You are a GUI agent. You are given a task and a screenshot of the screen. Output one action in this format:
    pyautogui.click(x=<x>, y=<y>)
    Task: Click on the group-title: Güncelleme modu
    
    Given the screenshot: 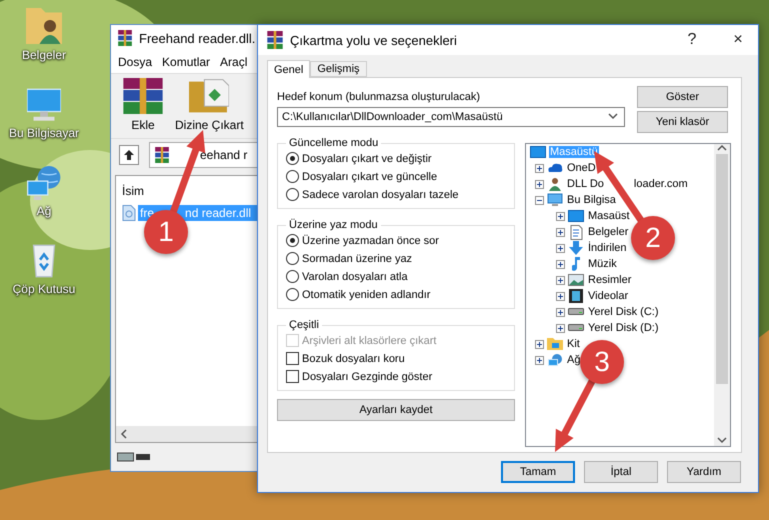 What is the action you would take?
    pyautogui.click(x=334, y=143)
    